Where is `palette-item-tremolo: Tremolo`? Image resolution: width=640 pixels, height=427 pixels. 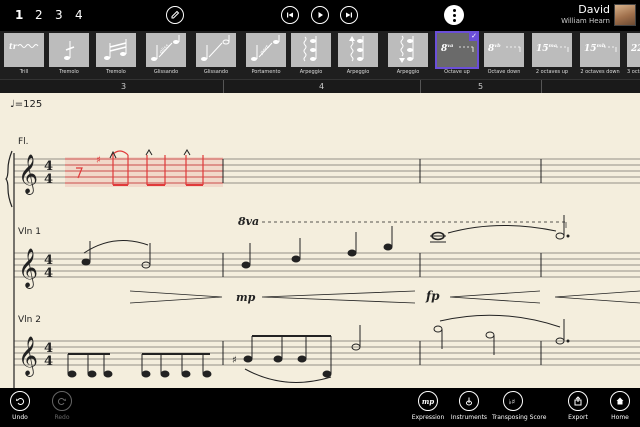 palette-item-tremolo: Tremolo is located at coordinates (69, 55).